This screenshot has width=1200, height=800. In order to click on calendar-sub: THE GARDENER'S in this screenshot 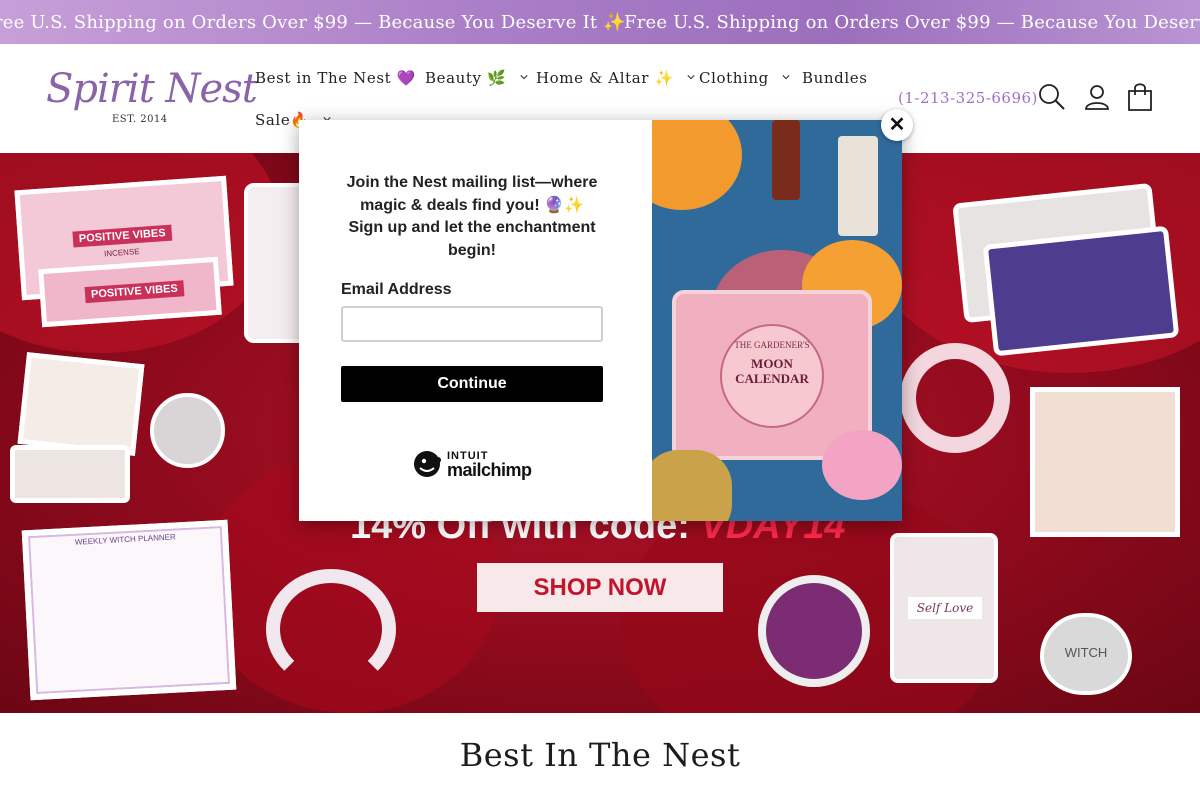, I will do `click(772, 345)`.